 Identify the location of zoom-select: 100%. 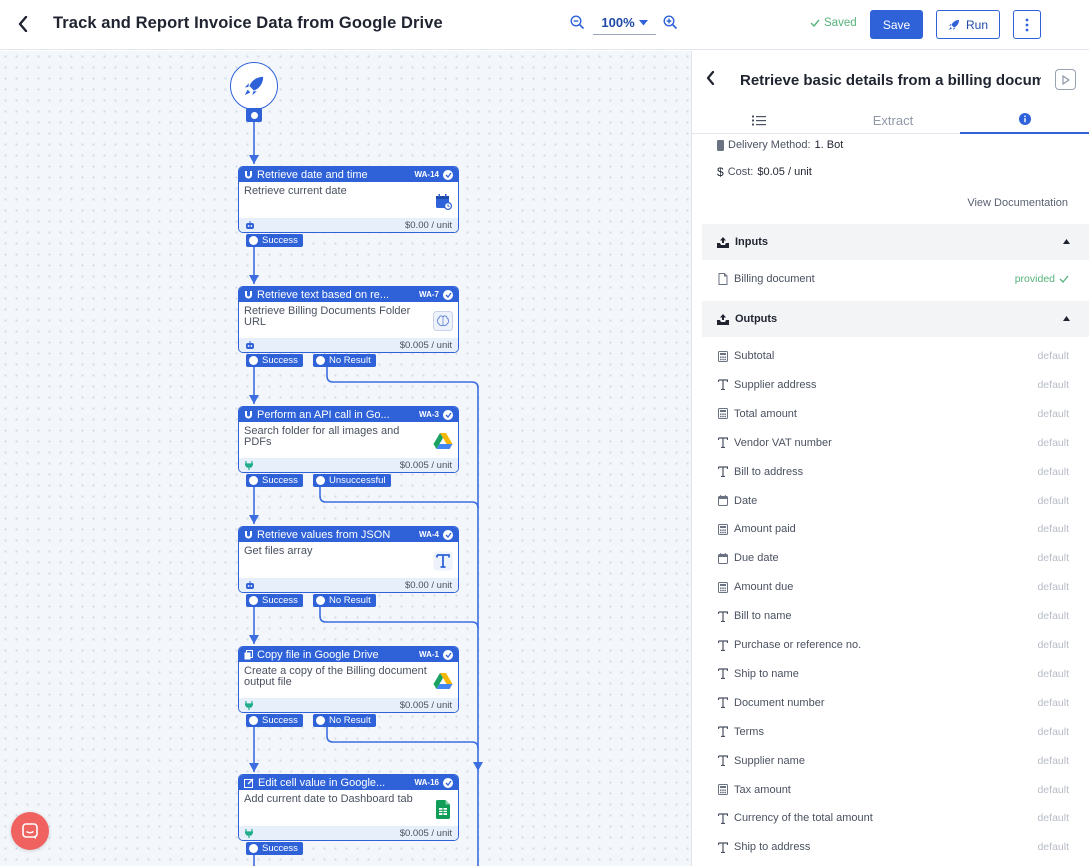
(624, 23).